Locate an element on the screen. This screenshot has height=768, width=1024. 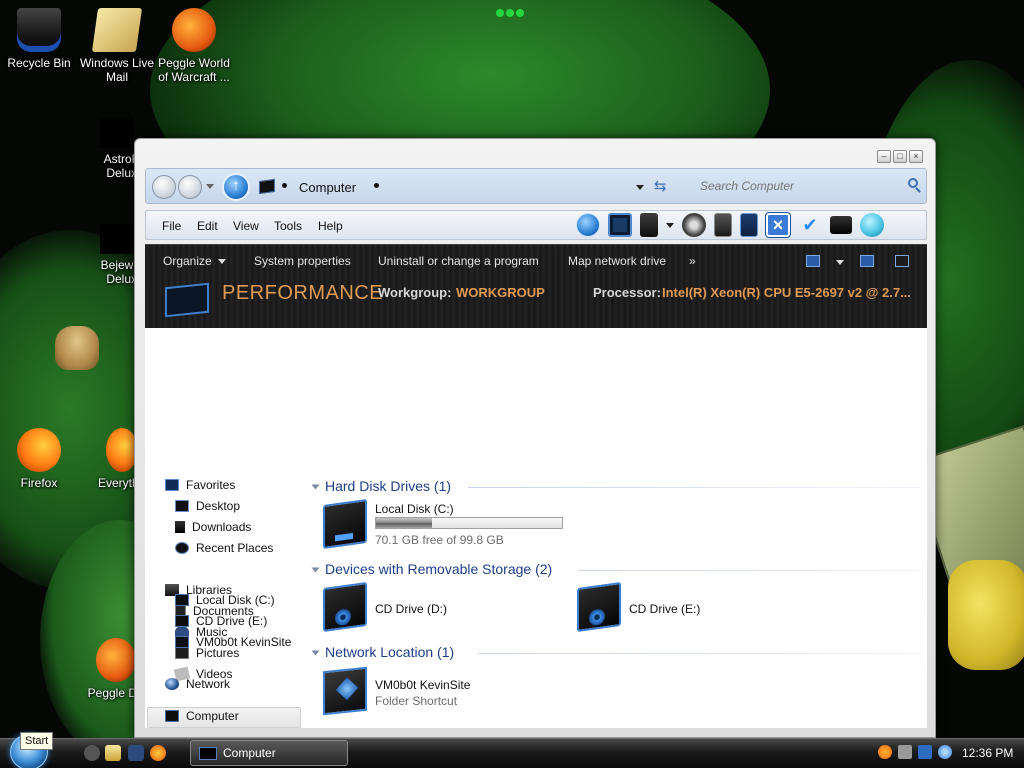
recycle-bin-icon is located at coordinates (39, 30).